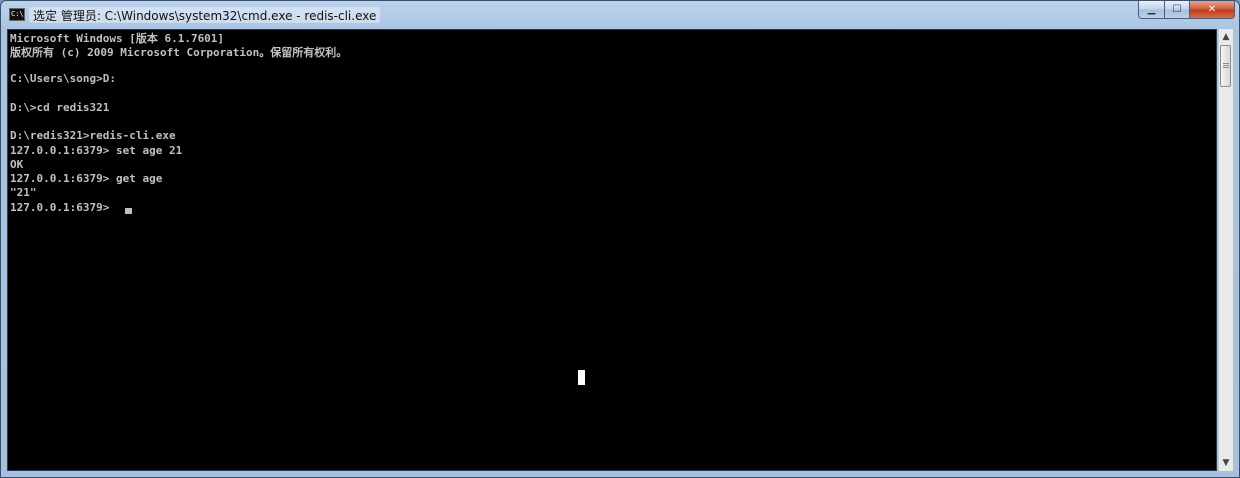  I want to click on cmd-icon: C:\, so click(17, 14).